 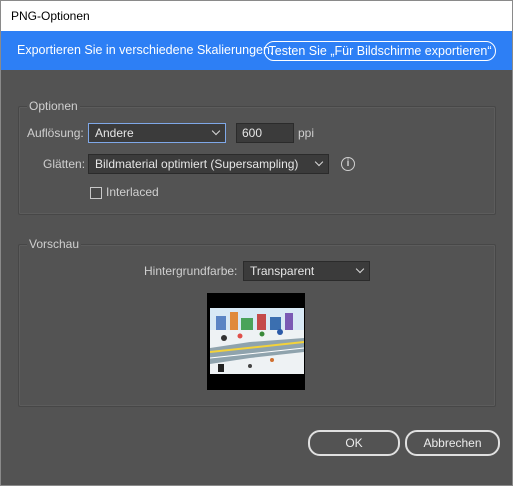 I want to click on export-for-screens-button: Testen Sie „Für Bildschirme exportieren“, so click(x=380, y=51).